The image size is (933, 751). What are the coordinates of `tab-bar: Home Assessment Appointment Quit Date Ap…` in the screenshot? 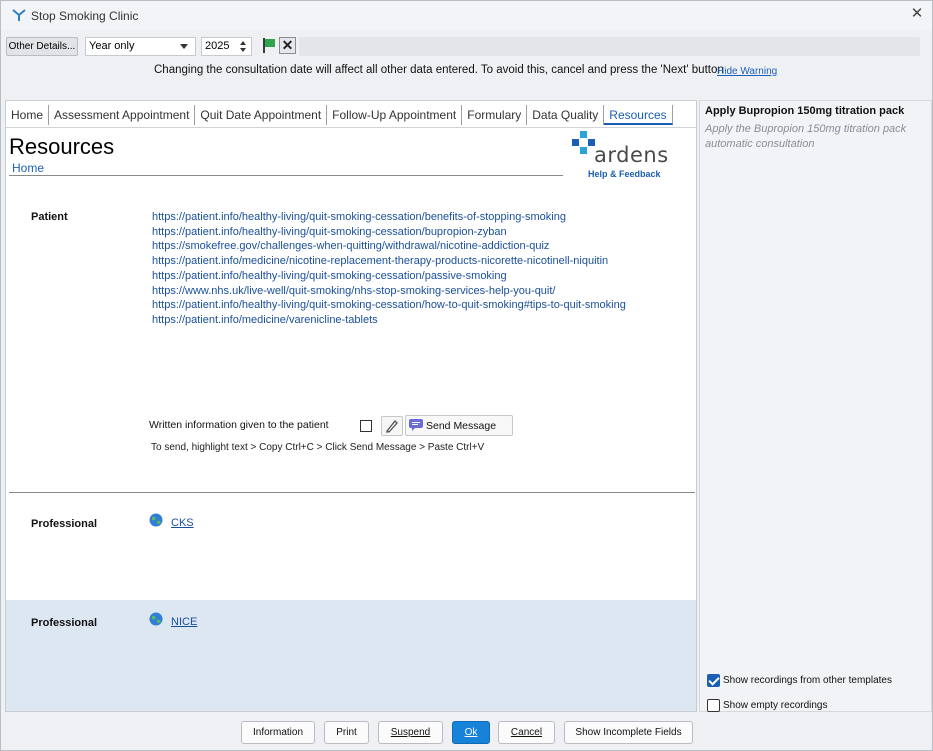 It's located at (339, 116).